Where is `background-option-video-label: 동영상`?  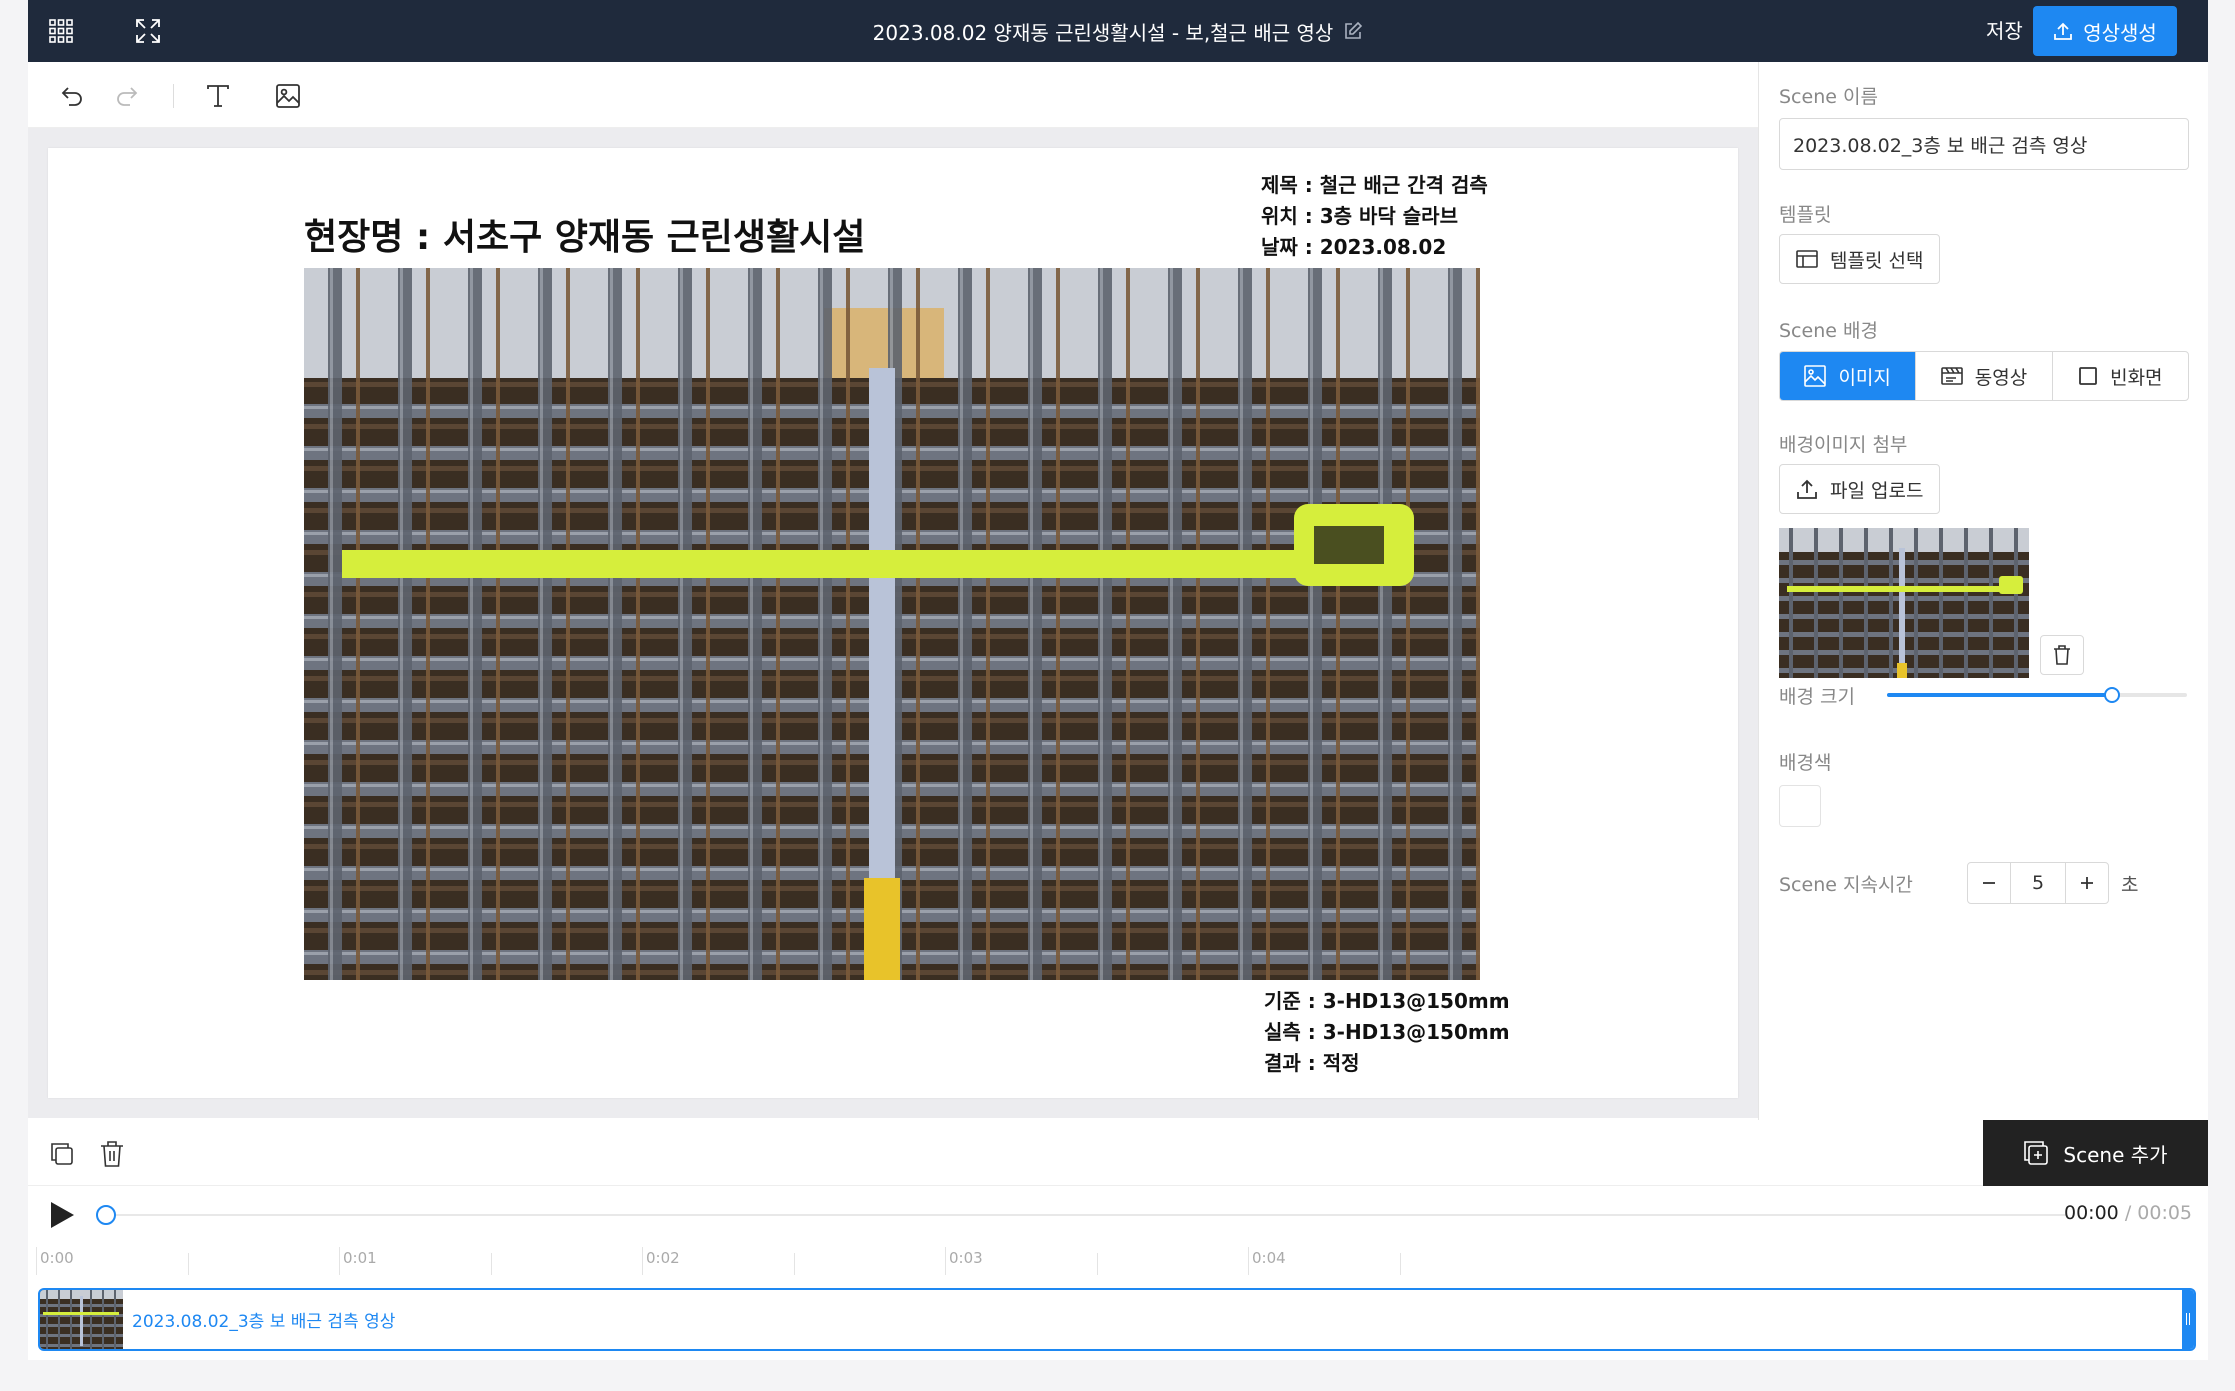
background-option-video-label: 동영상 is located at coordinates (2001, 377).